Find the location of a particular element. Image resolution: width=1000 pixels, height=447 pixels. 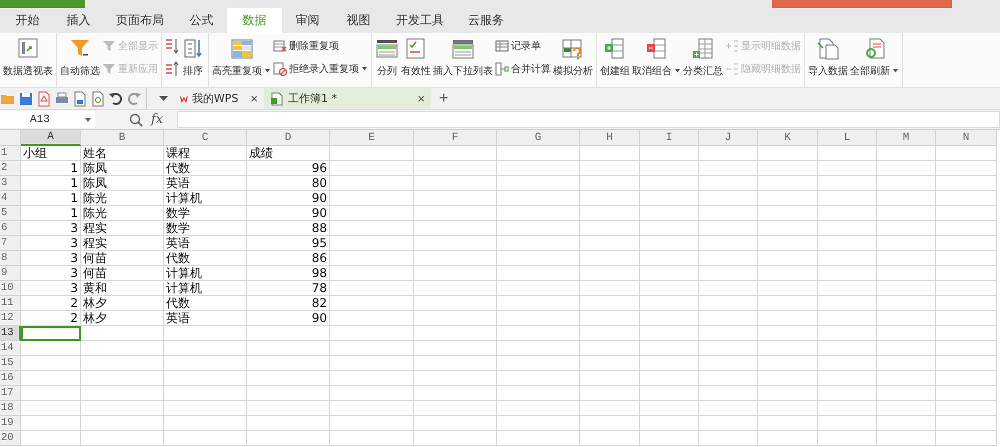

row-header: 1 is located at coordinates (10, 153).